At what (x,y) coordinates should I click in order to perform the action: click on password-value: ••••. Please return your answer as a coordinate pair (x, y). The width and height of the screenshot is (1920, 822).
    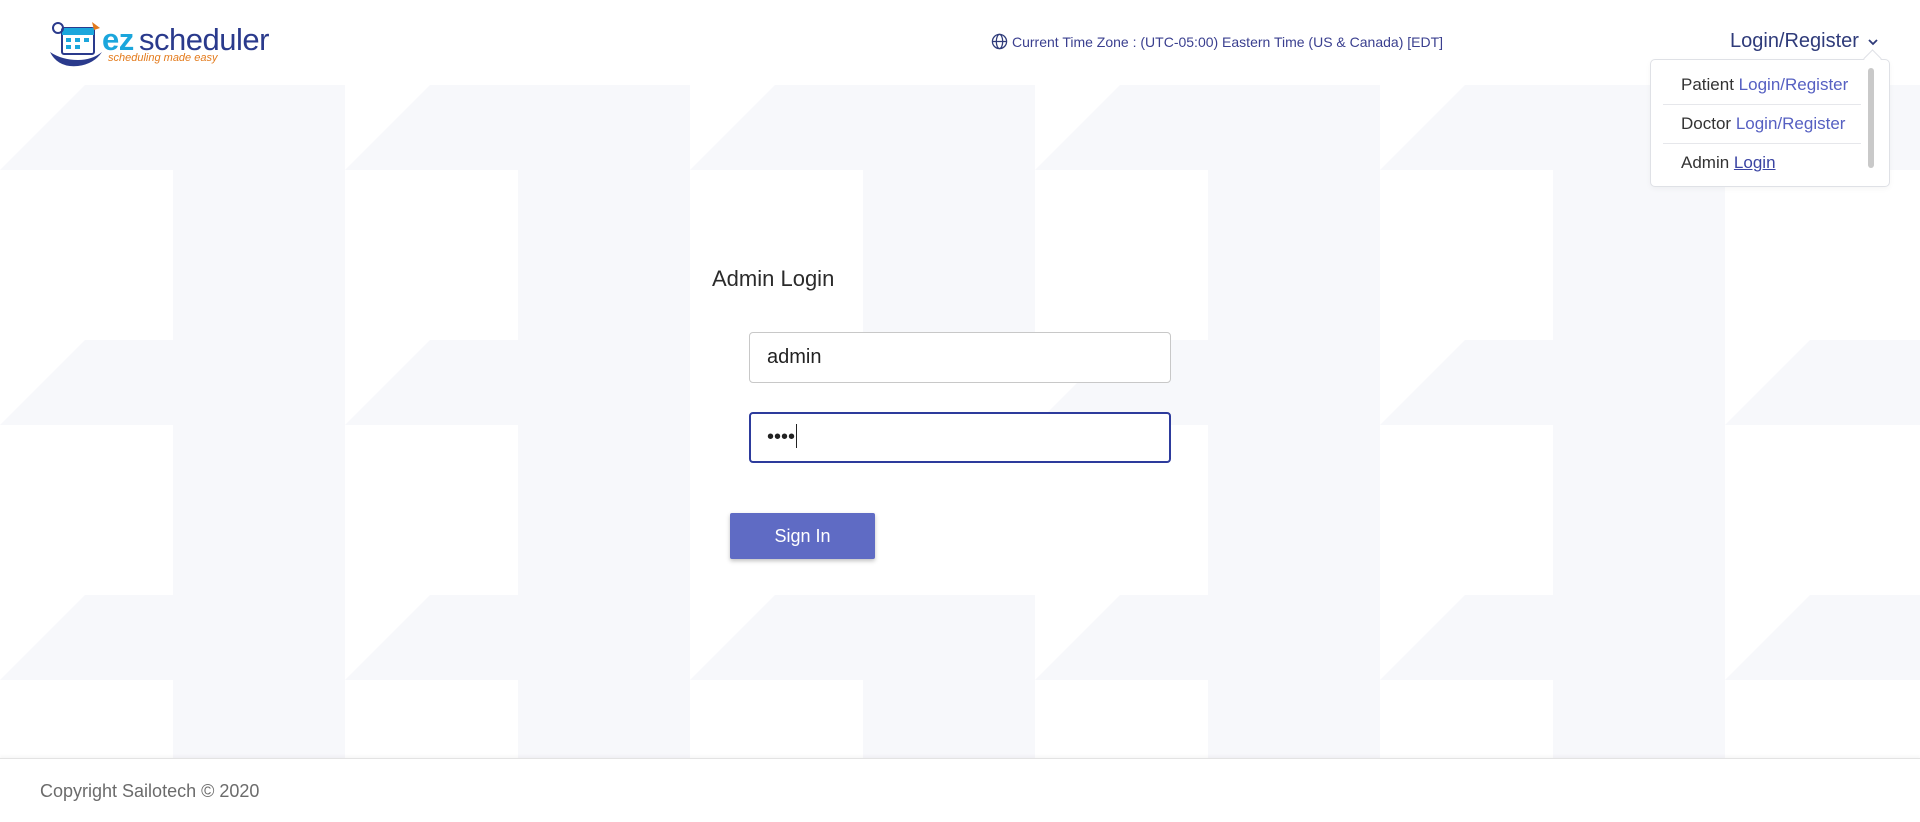
    Looking at the image, I should click on (781, 437).